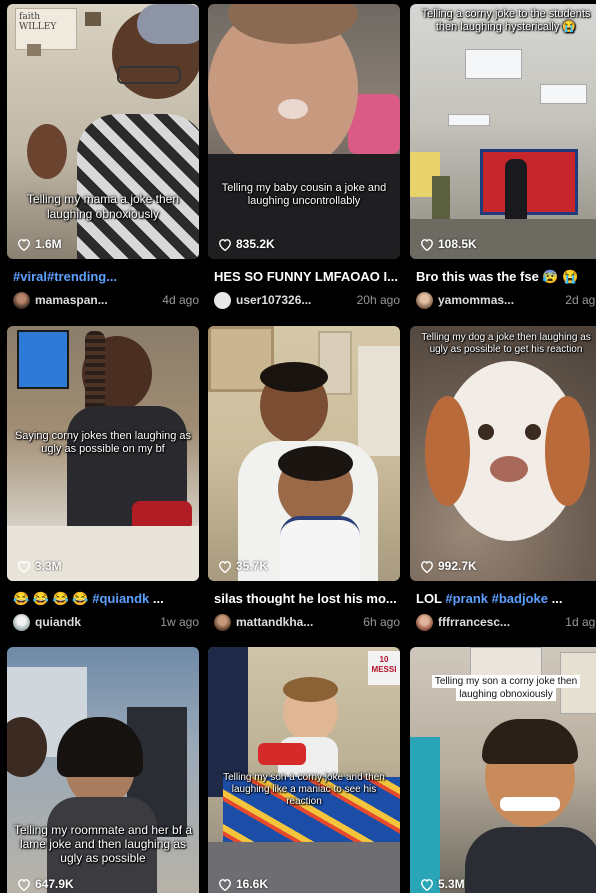  Describe the element at coordinates (43, 359) in the screenshot. I see `wall-poster` at that location.